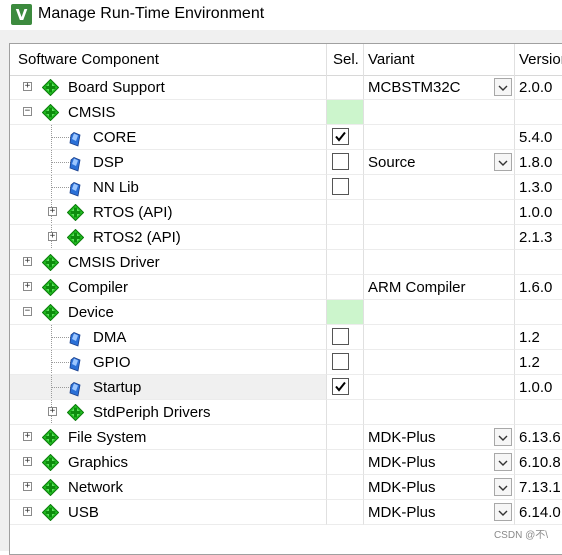 The height and width of the screenshot is (555, 562). What do you see at coordinates (112, 362) in the screenshot?
I see `component-label: GPIO` at bounding box center [112, 362].